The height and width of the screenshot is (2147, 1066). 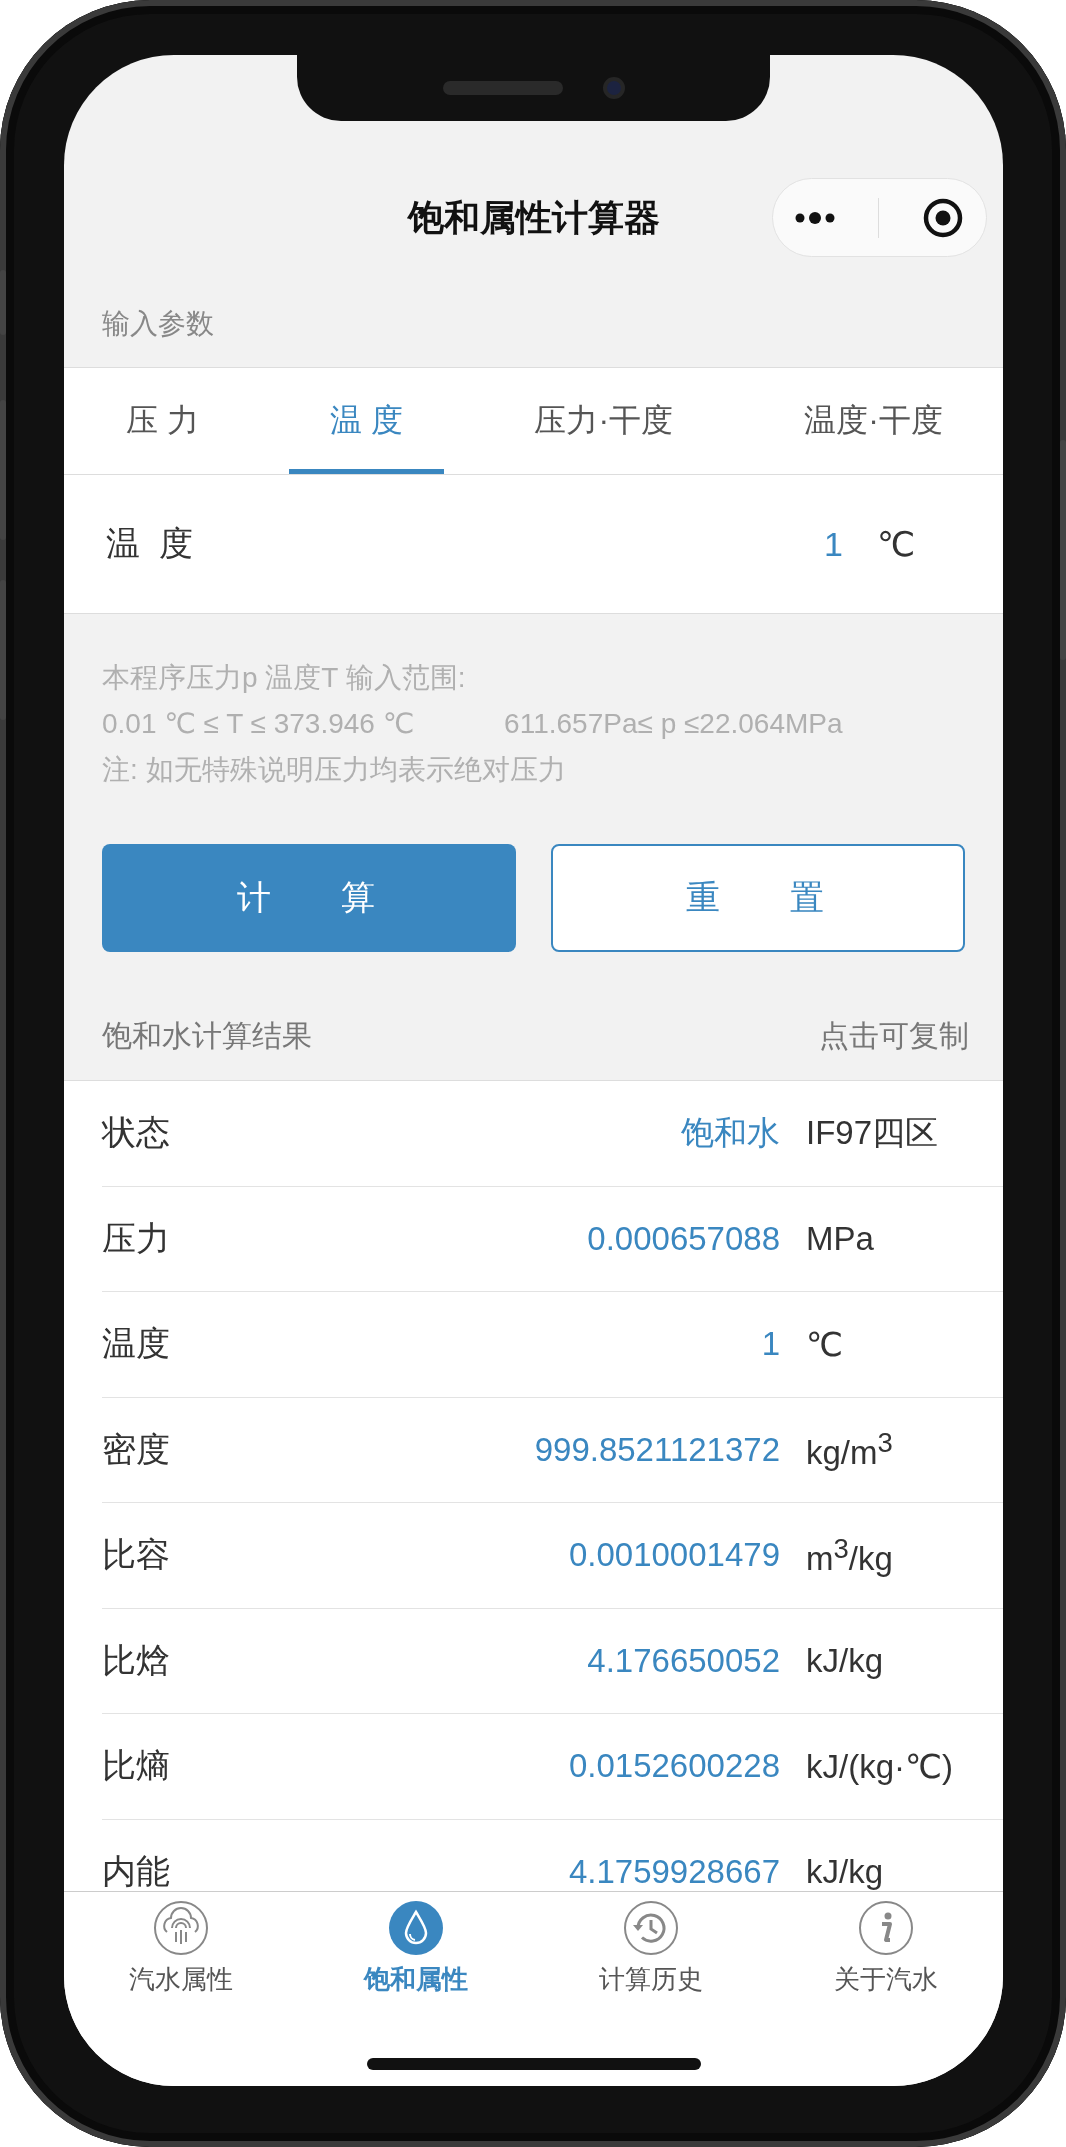 I want to click on copy-hint: 点击可复制, so click(x=894, y=1035).